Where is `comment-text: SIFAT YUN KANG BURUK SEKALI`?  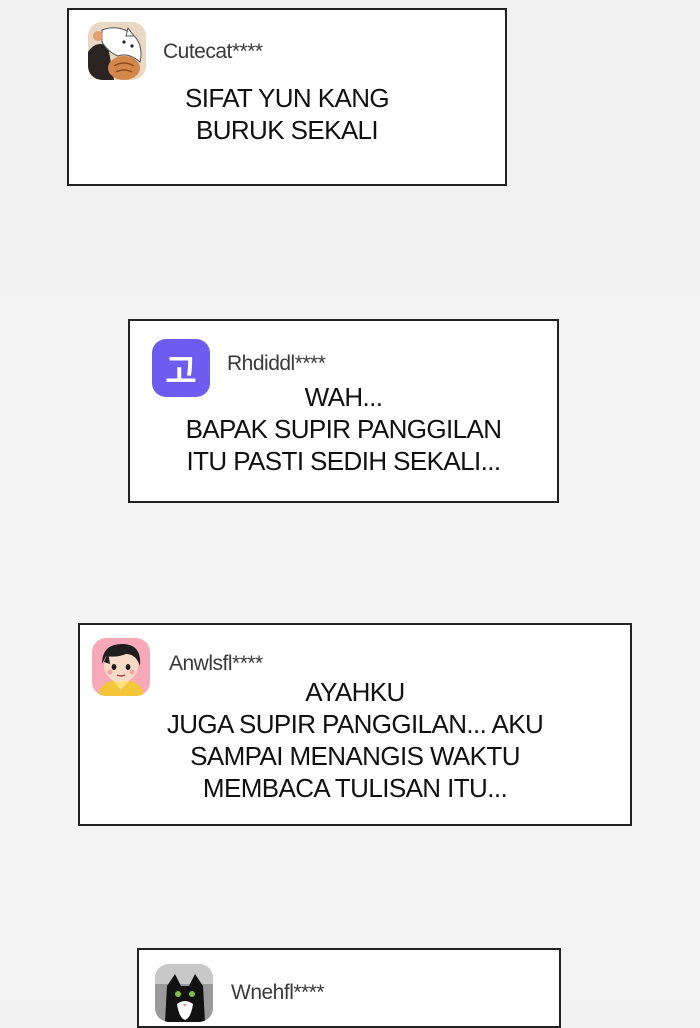 comment-text: SIFAT YUN KANG BURUK SEKALI is located at coordinates (287, 114).